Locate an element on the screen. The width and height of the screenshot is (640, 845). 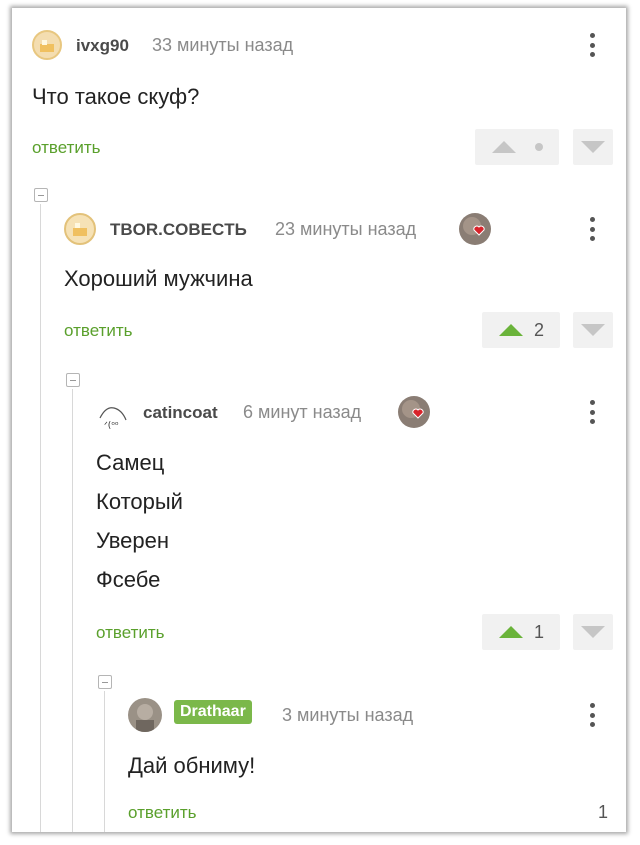
username: catincoat is located at coordinates (180, 413).